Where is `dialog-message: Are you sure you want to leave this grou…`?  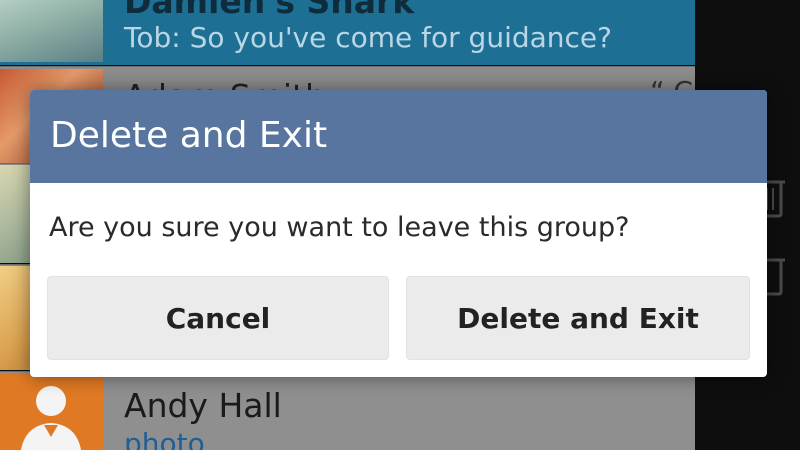 dialog-message: Are you sure you want to leave this grou… is located at coordinates (339, 227).